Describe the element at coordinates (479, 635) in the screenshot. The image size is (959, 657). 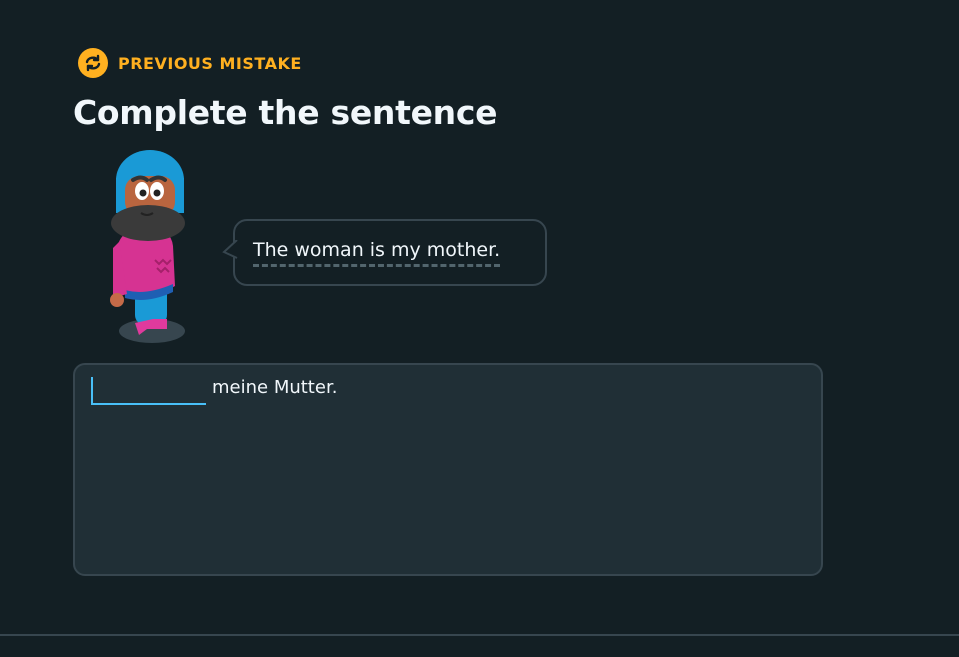
I see `footer-divider` at that location.